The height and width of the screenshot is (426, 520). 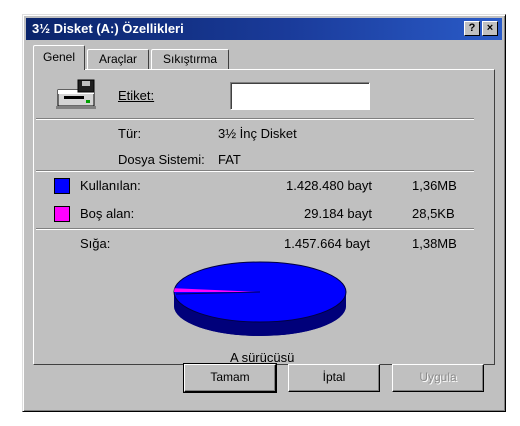 I want to click on capacity-size: 1,38MB, so click(x=434, y=243).